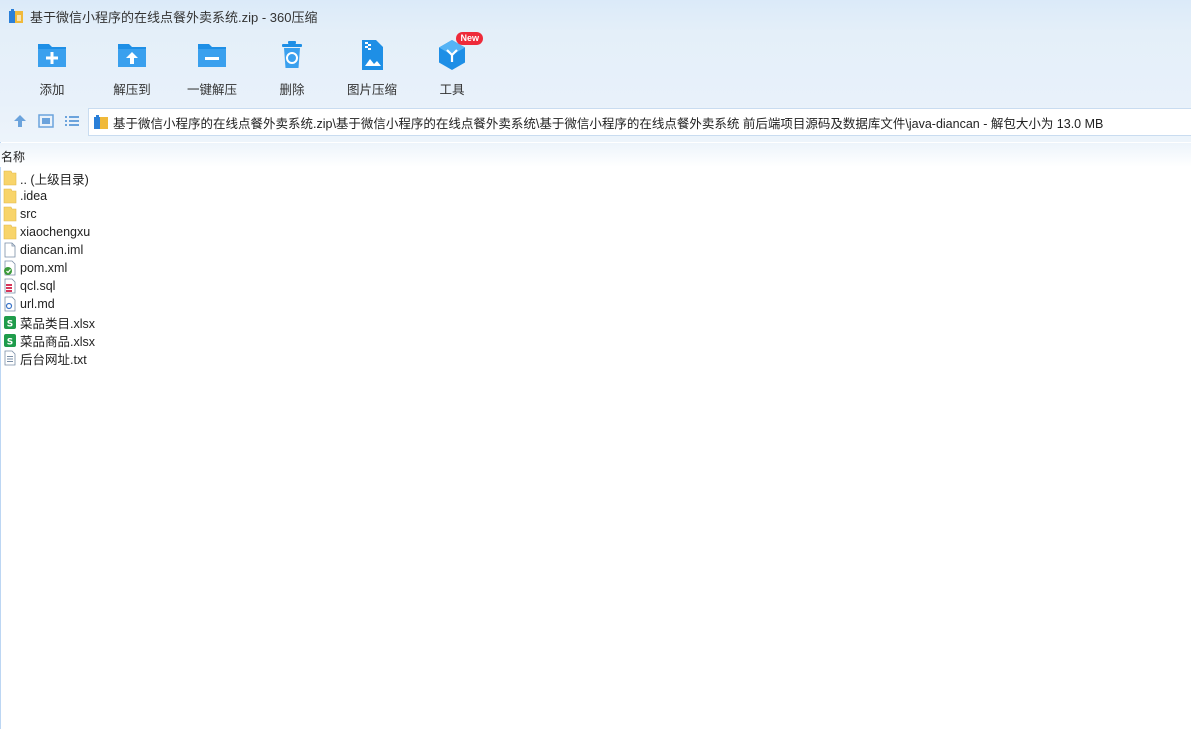  I want to click on file-name: .idea, so click(34, 196).